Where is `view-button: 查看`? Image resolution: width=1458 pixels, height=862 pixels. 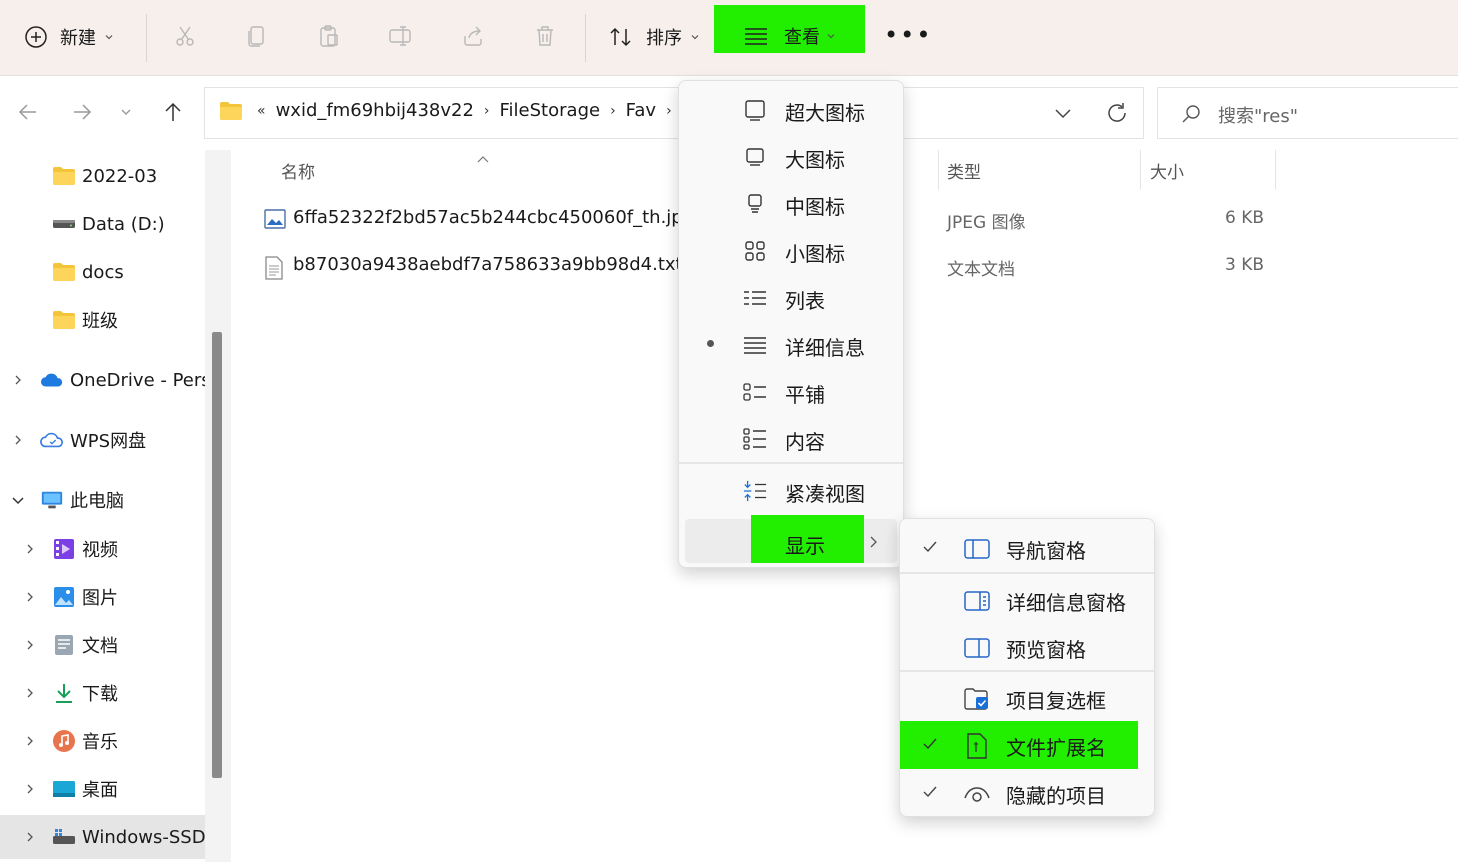
view-button: 查看 is located at coordinates (789, 29).